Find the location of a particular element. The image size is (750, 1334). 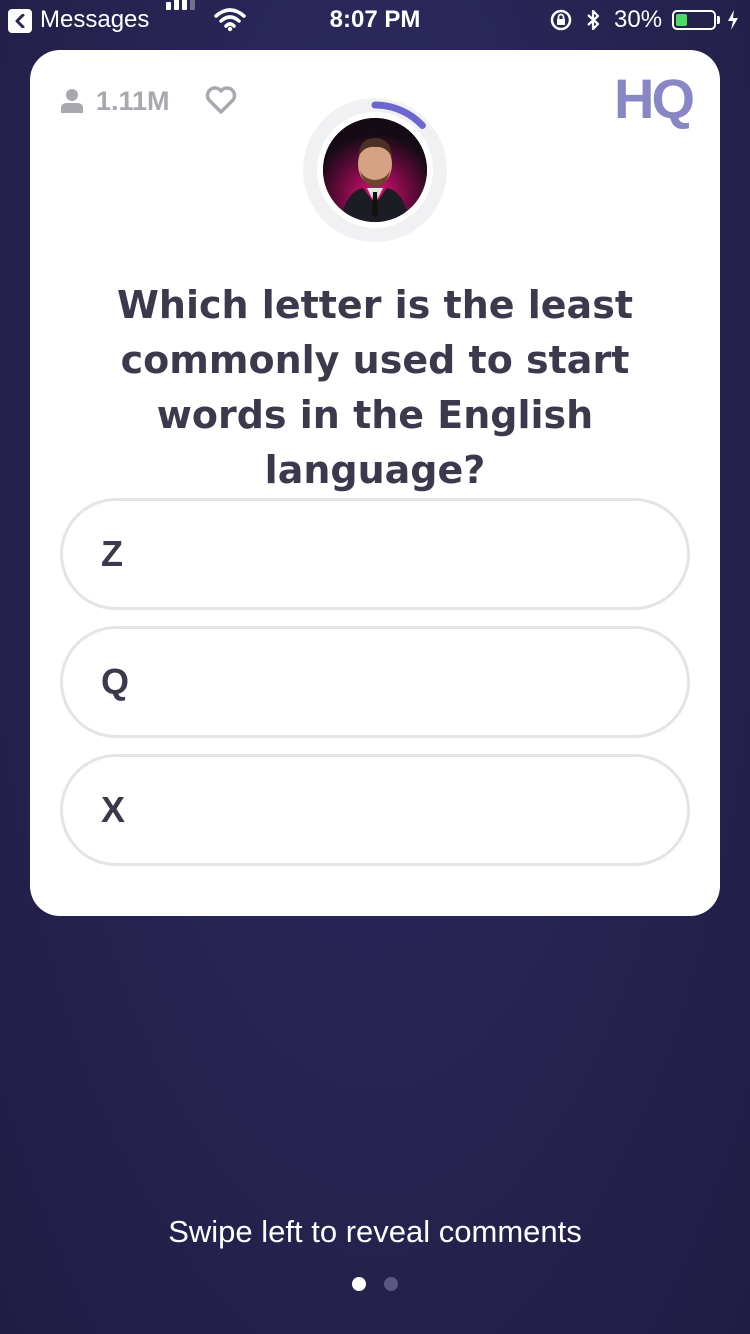

status-bar: Messages 8:07 PM 30% is located at coordinates (375, 20).